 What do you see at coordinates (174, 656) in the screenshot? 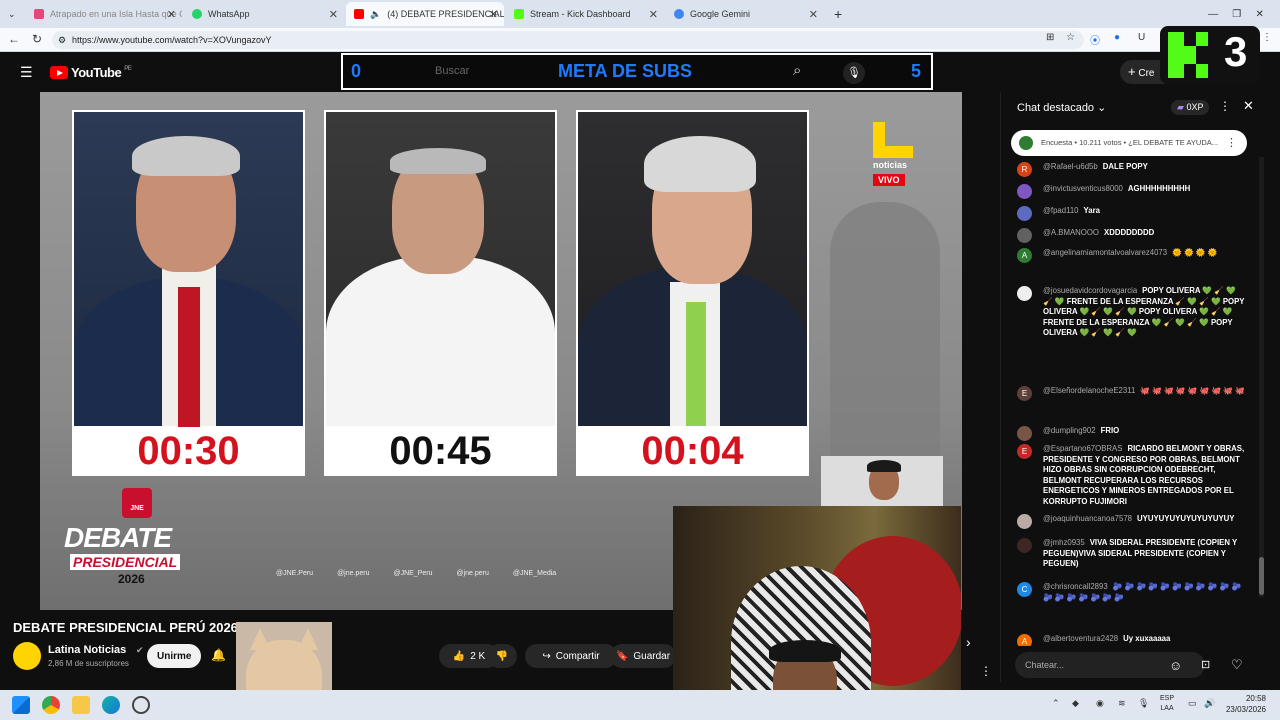
I see `join-button: Unirme` at bounding box center [174, 656].